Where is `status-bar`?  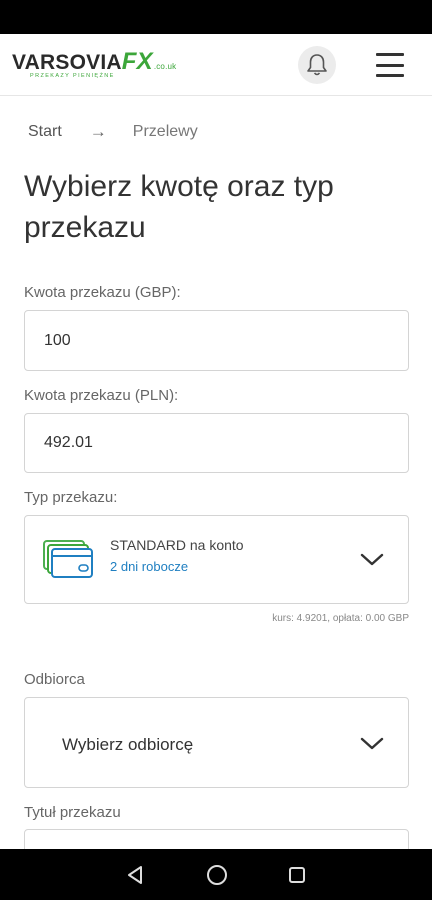 status-bar is located at coordinates (216, 17).